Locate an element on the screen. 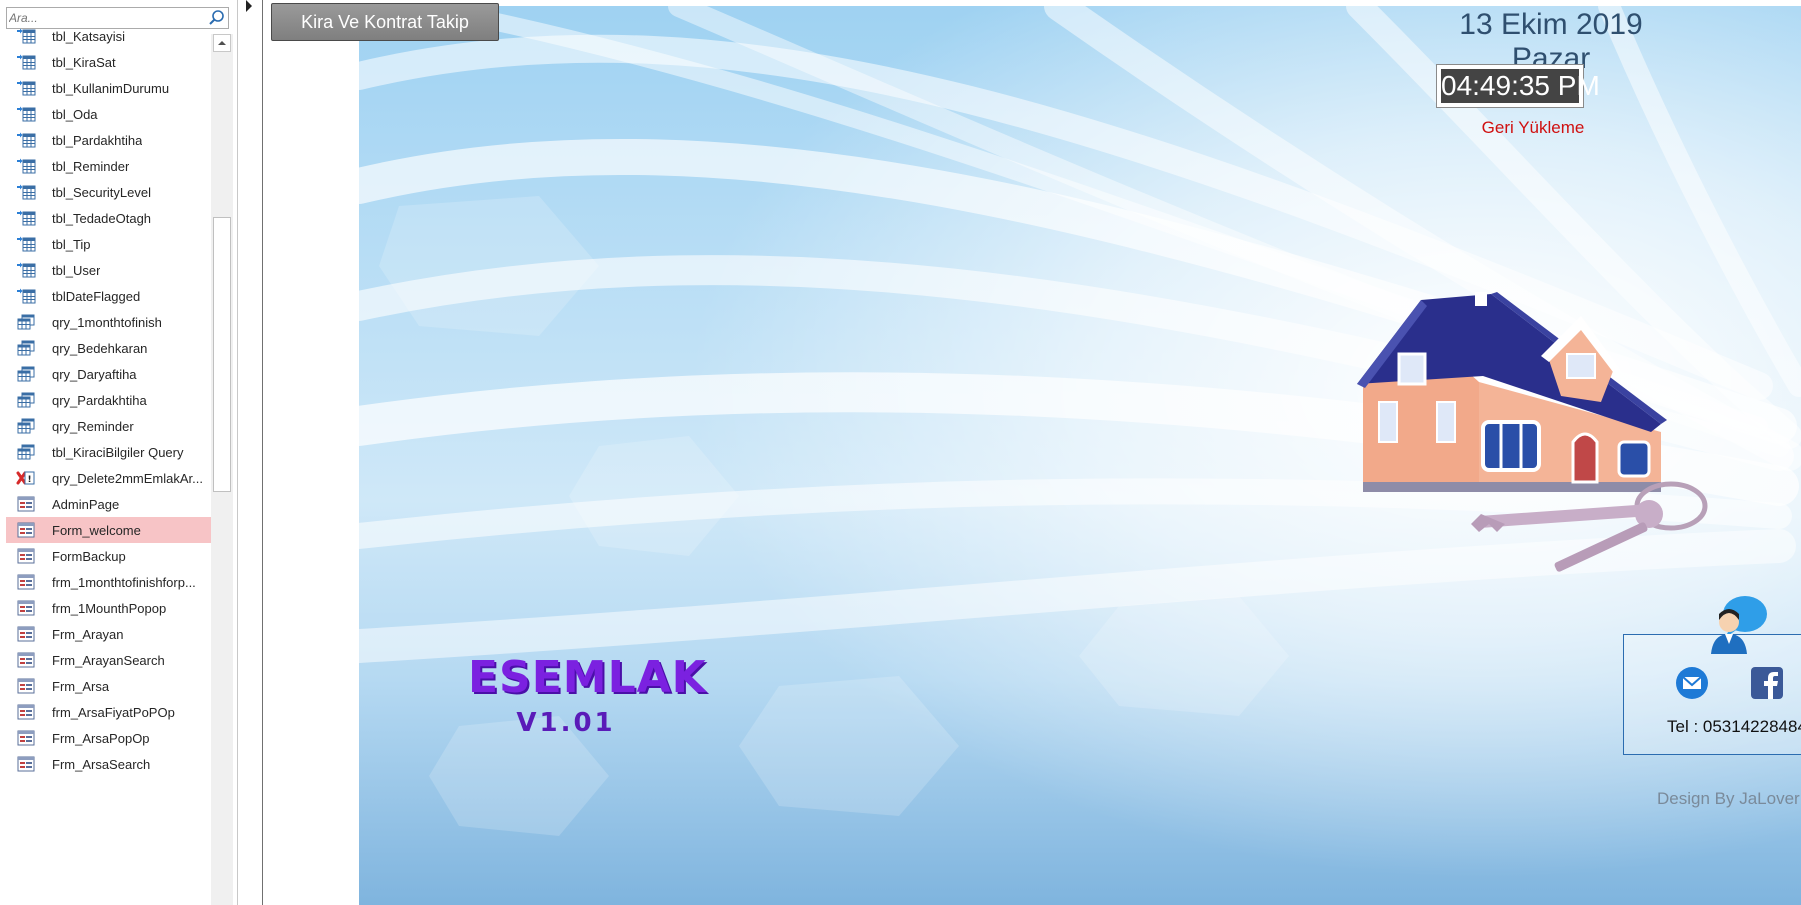 The width and height of the screenshot is (1801, 905). title-button: Kira Ve Kontrat Takip is located at coordinates (385, 22).